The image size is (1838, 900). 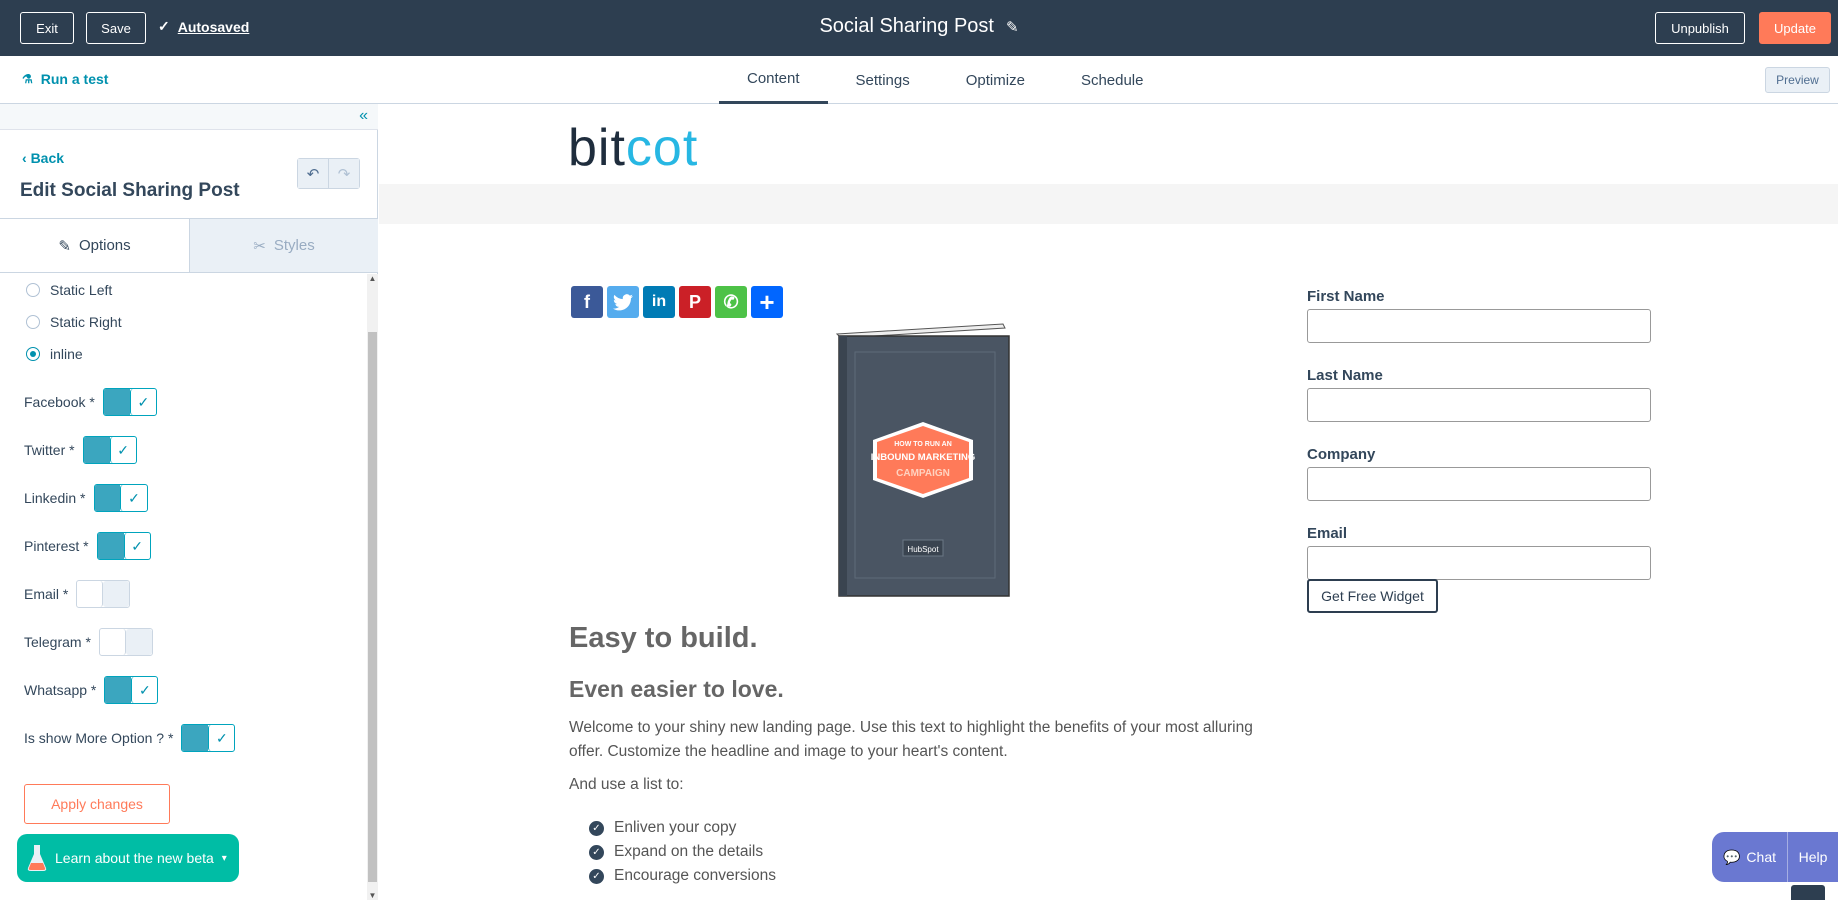 I want to click on editor-tabs: Content Settings Optimize Schedule, so click(x=945, y=80).